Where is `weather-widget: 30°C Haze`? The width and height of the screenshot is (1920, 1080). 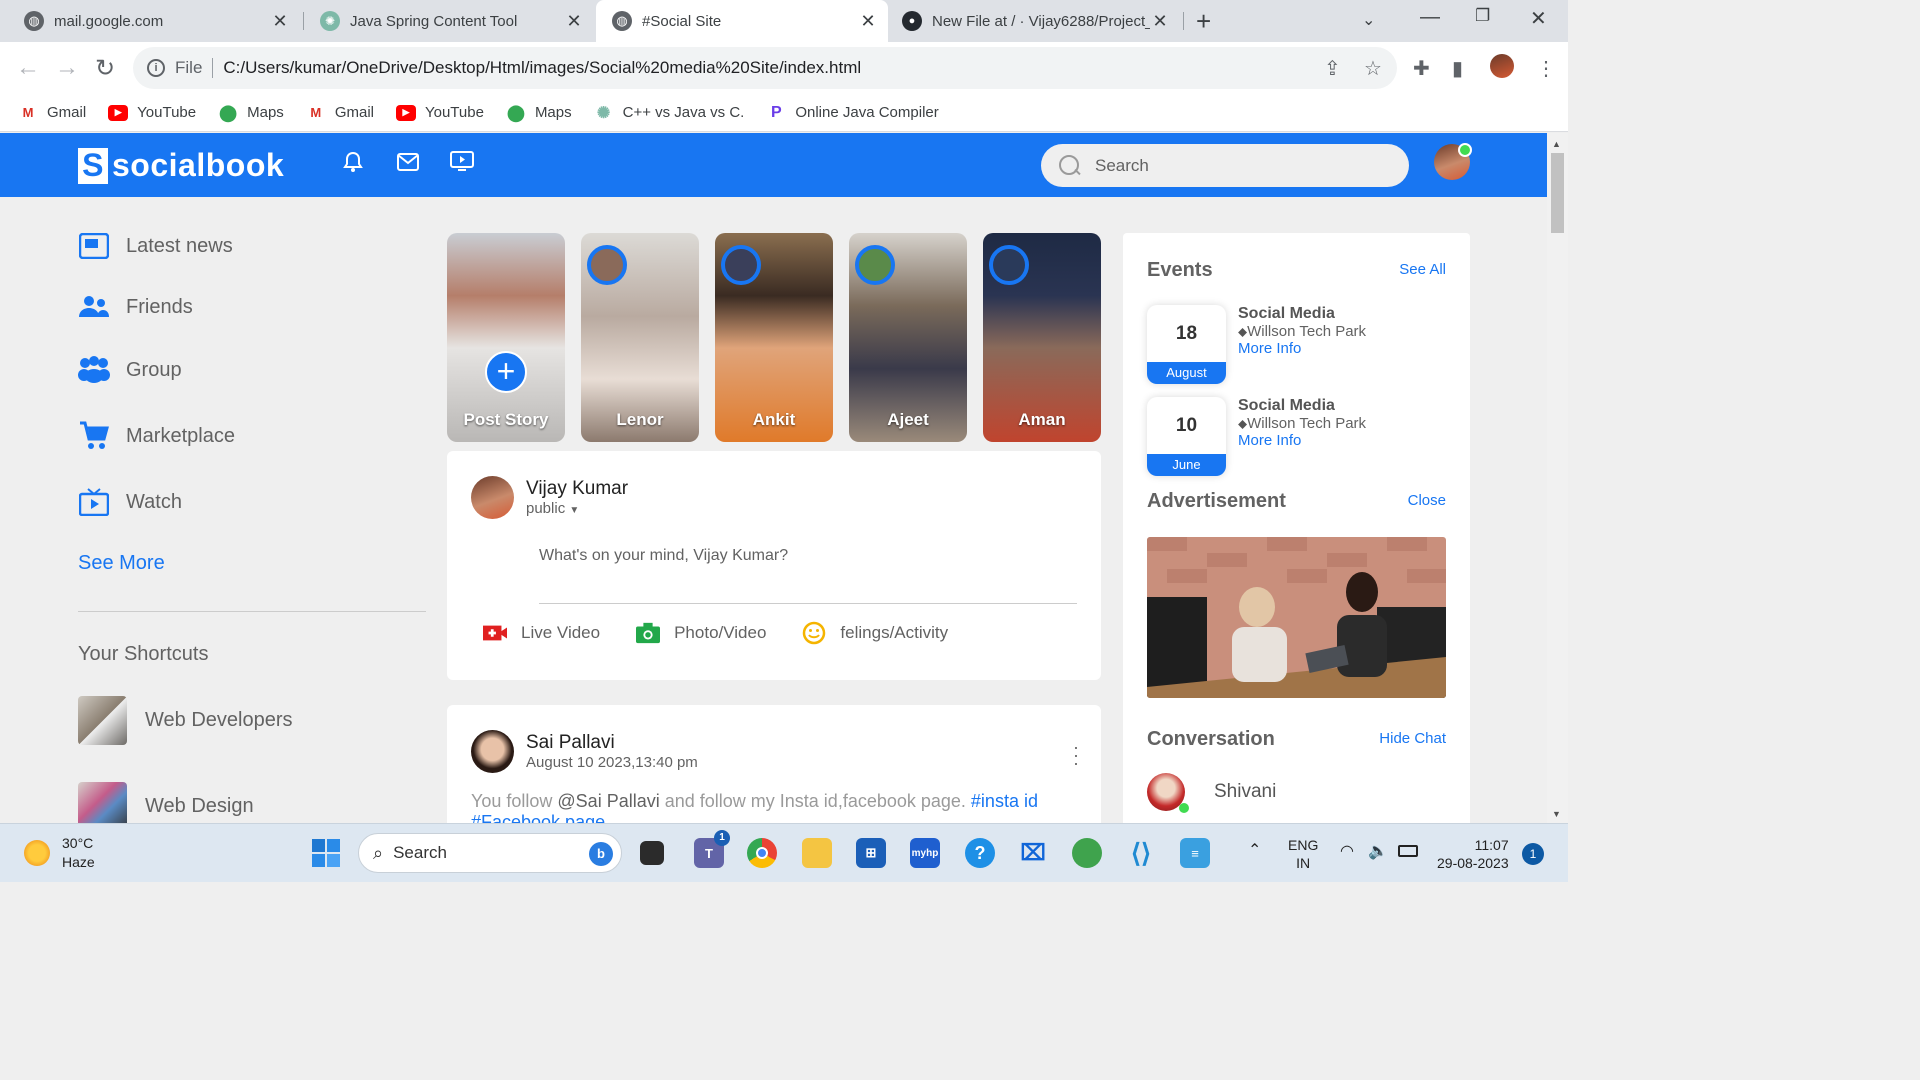
weather-widget: 30°C Haze is located at coordinates (59, 852).